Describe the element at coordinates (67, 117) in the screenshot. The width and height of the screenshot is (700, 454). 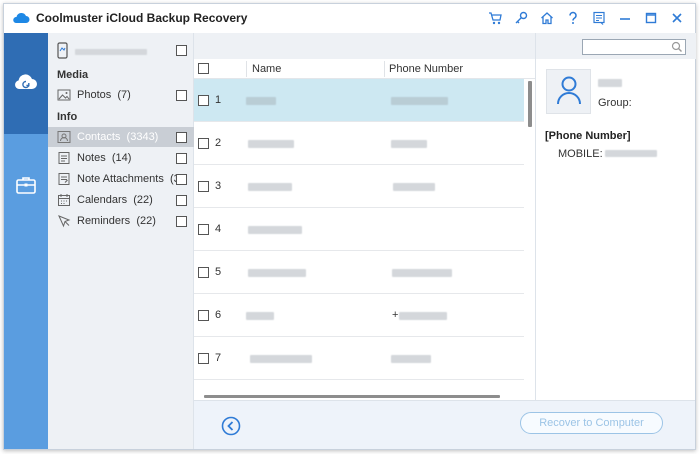
I see `section-info-label: Info` at that location.